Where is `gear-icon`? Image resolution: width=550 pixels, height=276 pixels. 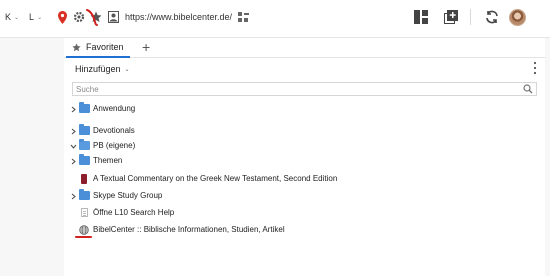 gear-icon is located at coordinates (79, 17).